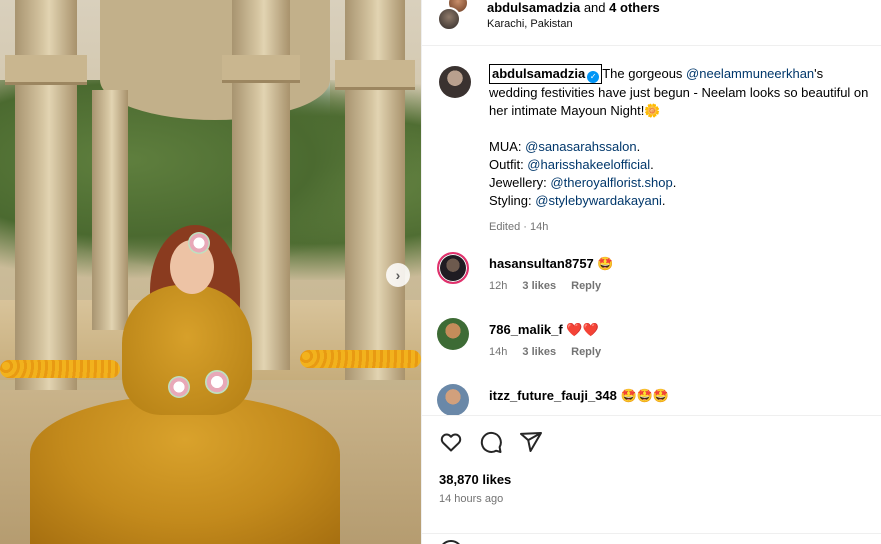 The image size is (881, 544). I want to click on comment-text: 🤩, so click(605, 263).